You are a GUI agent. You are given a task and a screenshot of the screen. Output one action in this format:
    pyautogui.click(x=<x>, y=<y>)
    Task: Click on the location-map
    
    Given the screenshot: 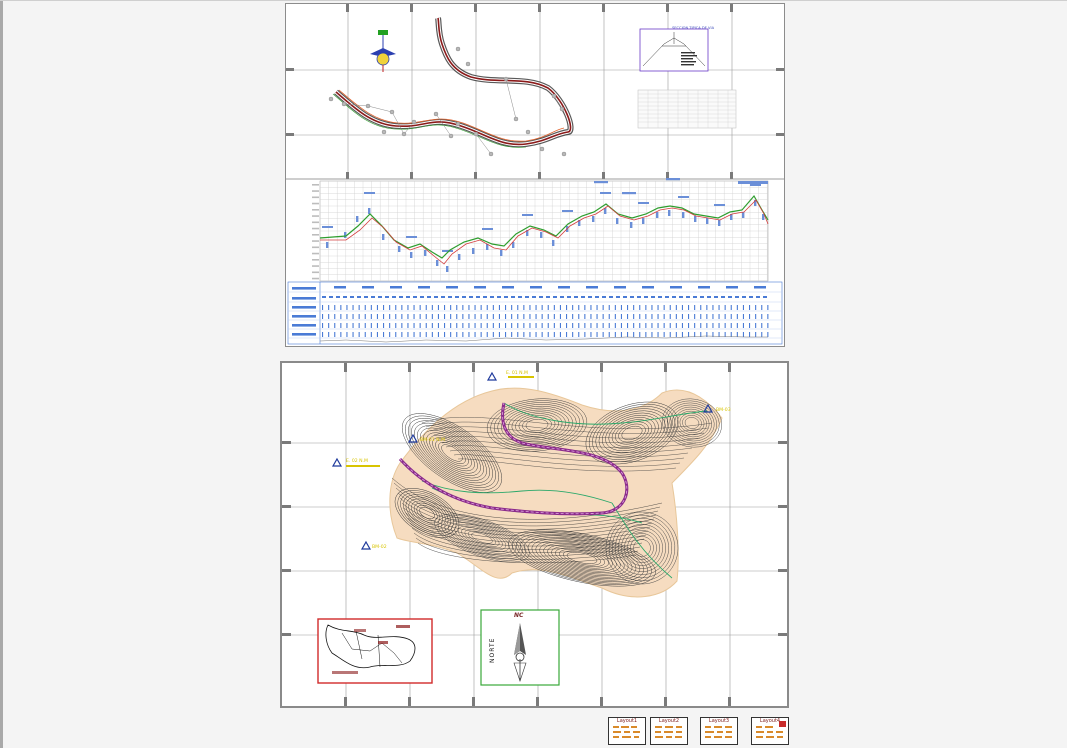 What is the action you would take?
    pyautogui.click(x=375, y=651)
    